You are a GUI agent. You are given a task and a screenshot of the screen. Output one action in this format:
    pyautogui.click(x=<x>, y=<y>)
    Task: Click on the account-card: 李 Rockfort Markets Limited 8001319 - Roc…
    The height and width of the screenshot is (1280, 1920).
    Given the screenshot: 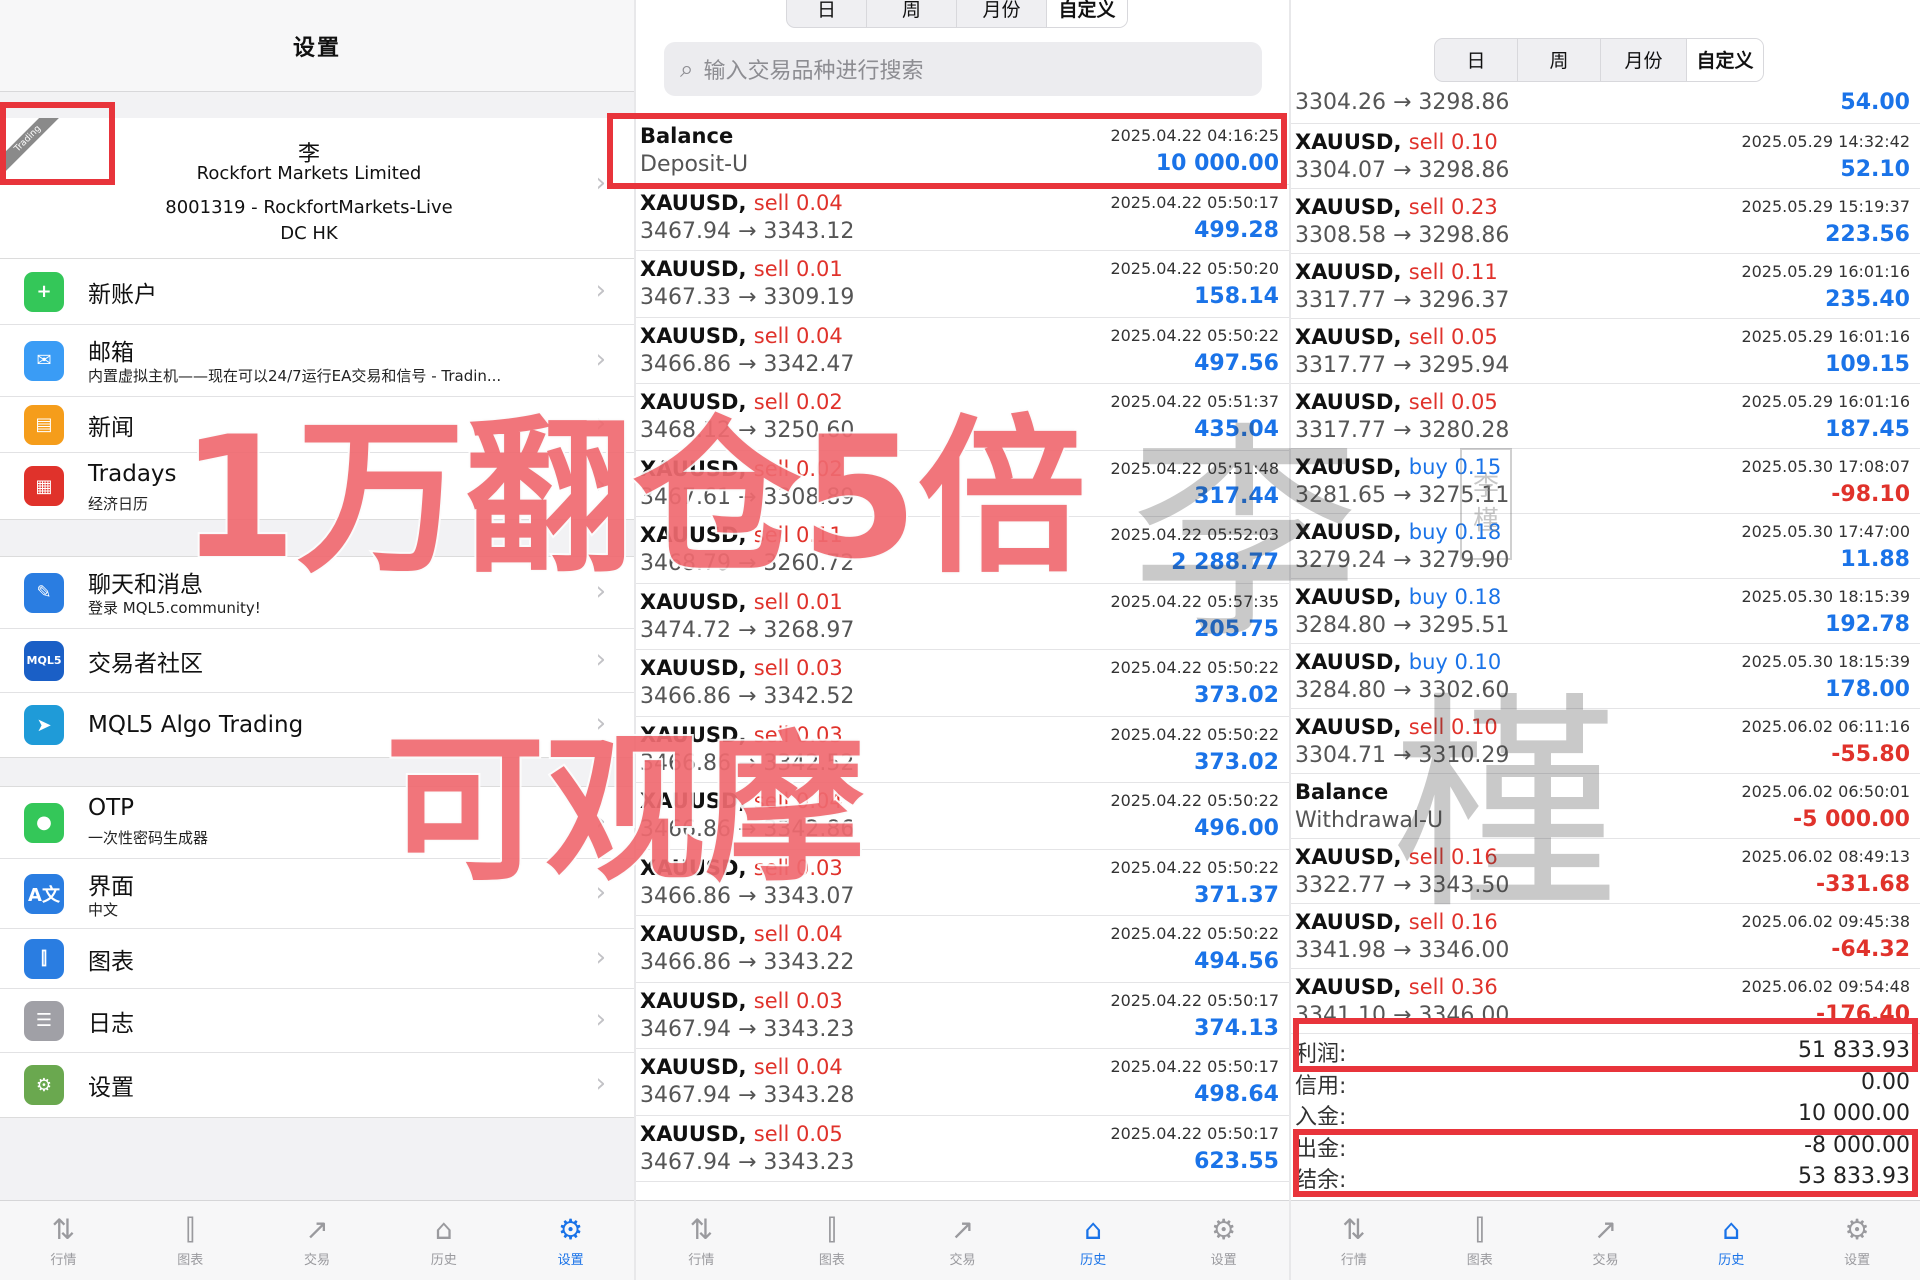 What is the action you would take?
    pyautogui.click(x=317, y=189)
    